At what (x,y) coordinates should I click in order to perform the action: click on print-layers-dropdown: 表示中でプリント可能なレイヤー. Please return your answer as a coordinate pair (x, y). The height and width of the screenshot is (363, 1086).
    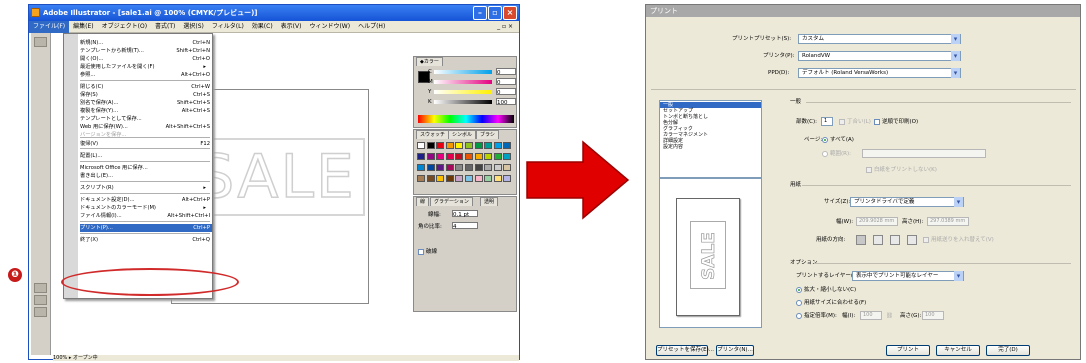
    Looking at the image, I should click on (908, 276).